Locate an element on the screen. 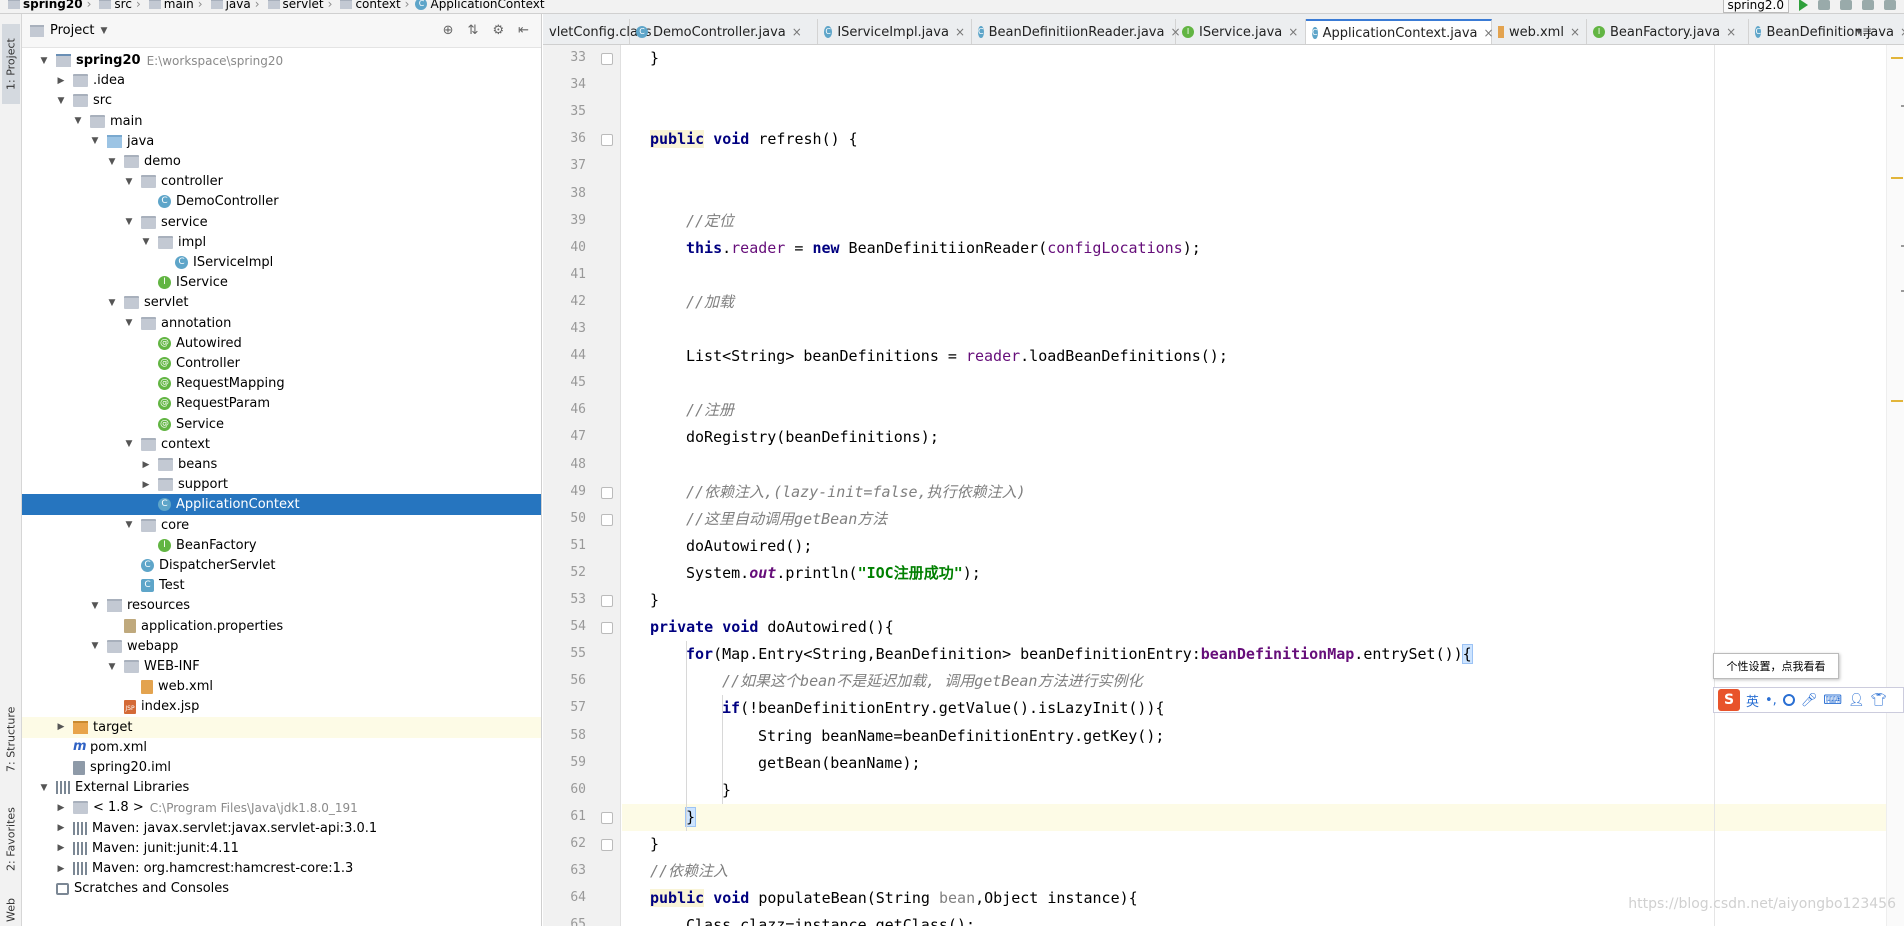 The height and width of the screenshot is (926, 1904). web-tool-tab: Web is located at coordinates (11, 910).